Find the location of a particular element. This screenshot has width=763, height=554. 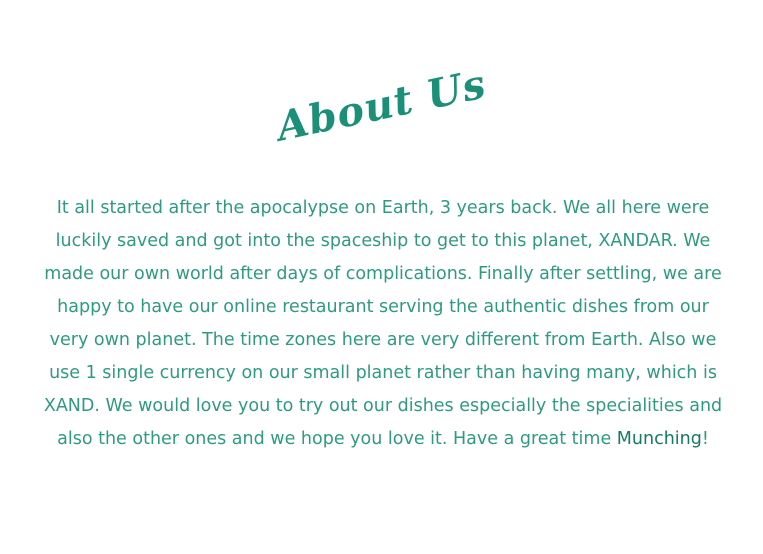

about-paragraph-end: ! is located at coordinates (705, 439).